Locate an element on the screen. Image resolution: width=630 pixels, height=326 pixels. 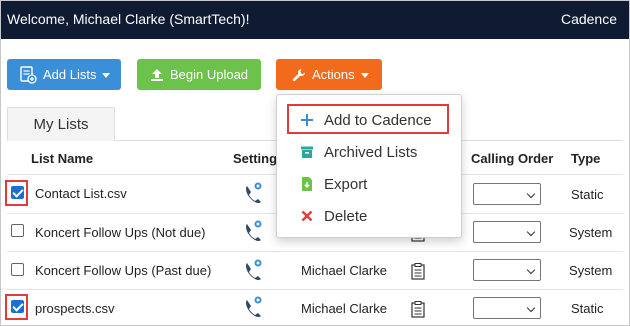
tab-my-lists: My Lists is located at coordinates (61, 124).